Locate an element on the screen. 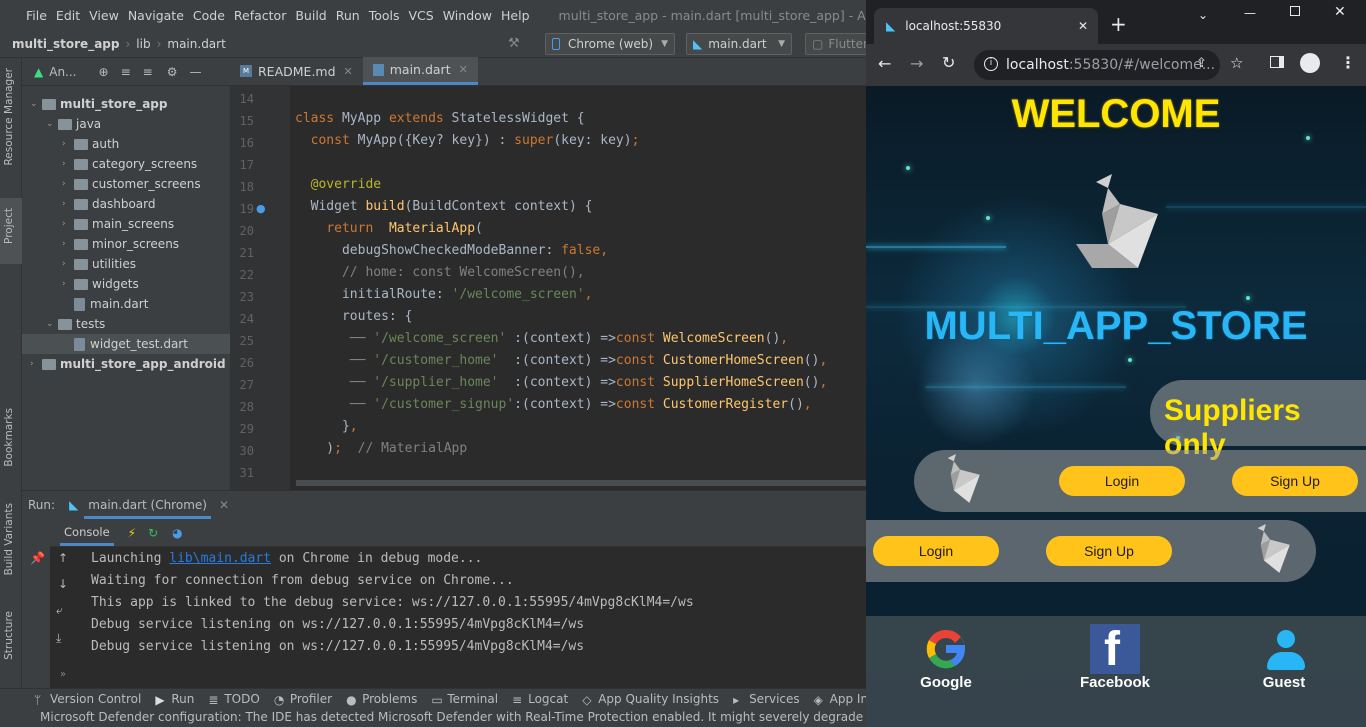 The height and width of the screenshot is (727, 1366). share-icon: ⇪ is located at coordinates (1201, 63).